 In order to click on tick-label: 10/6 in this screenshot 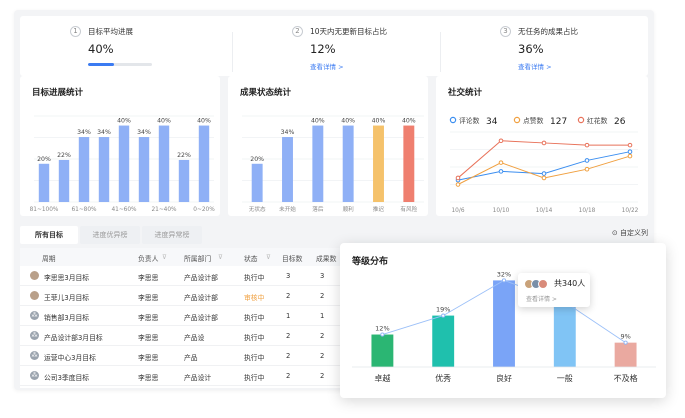, I will do `click(457, 211)`.